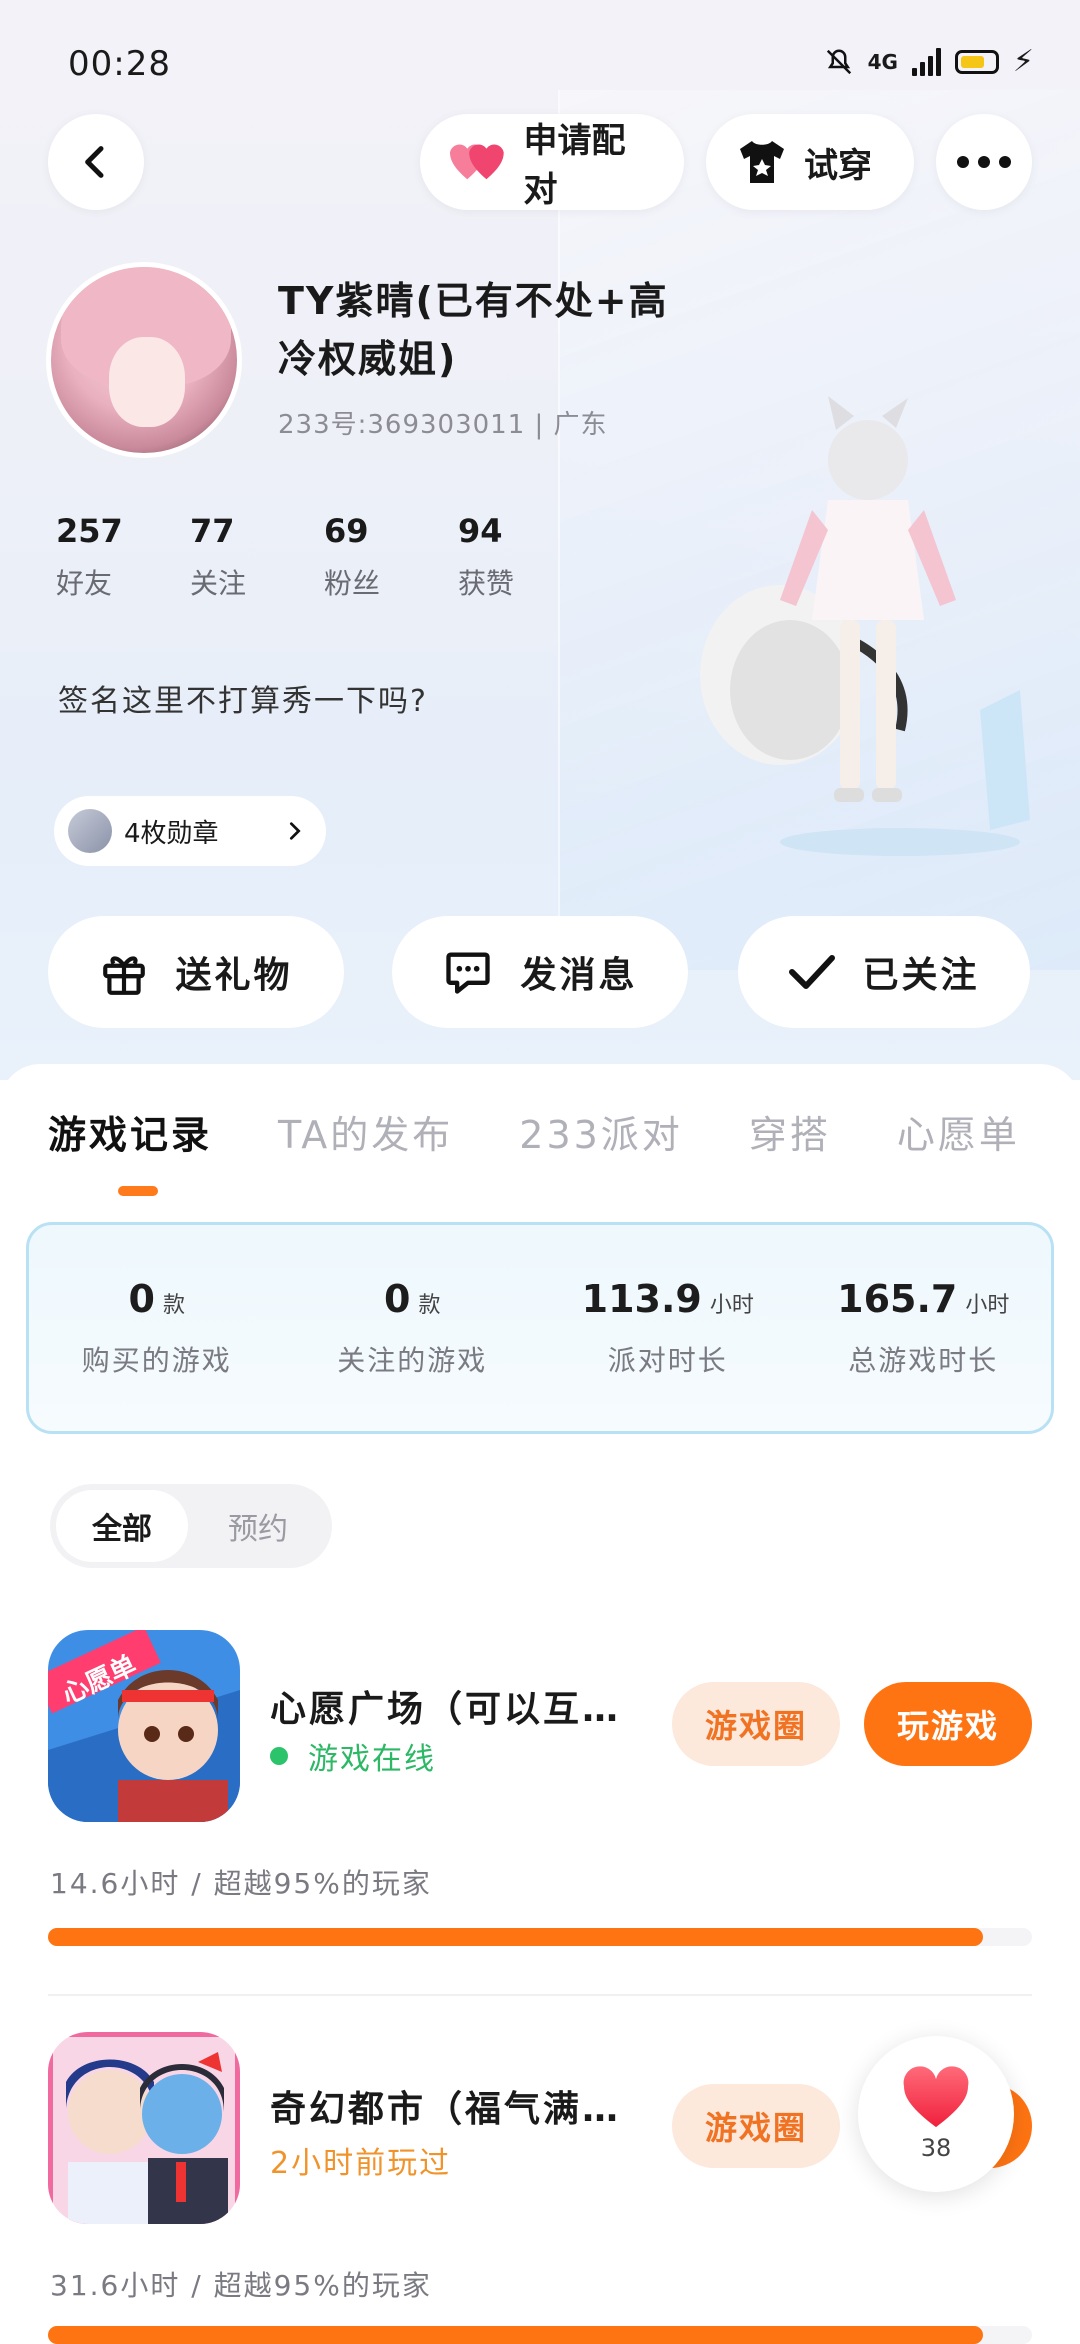  I want to click on summary-label: 总游戏时长, so click(923, 1360).